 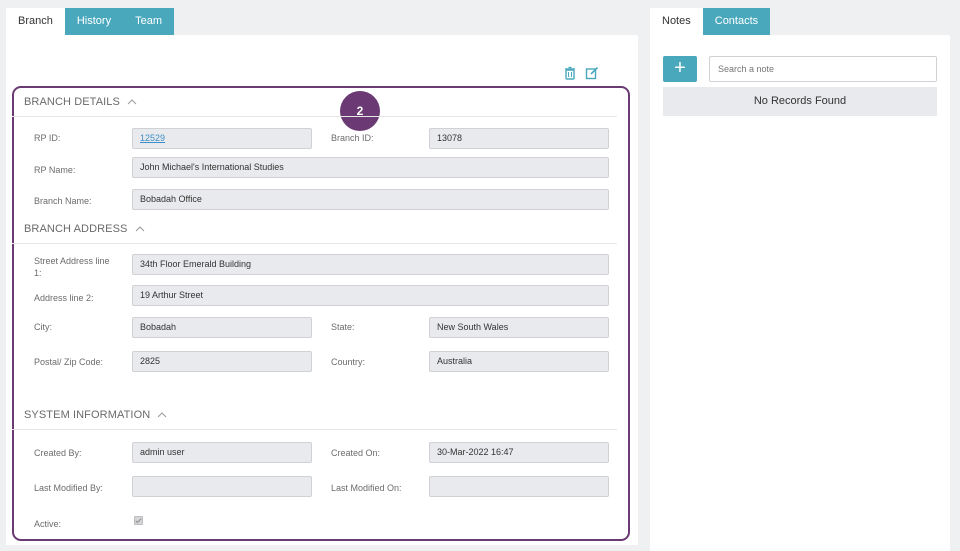 I want to click on label-state: State:, so click(x=343, y=327).